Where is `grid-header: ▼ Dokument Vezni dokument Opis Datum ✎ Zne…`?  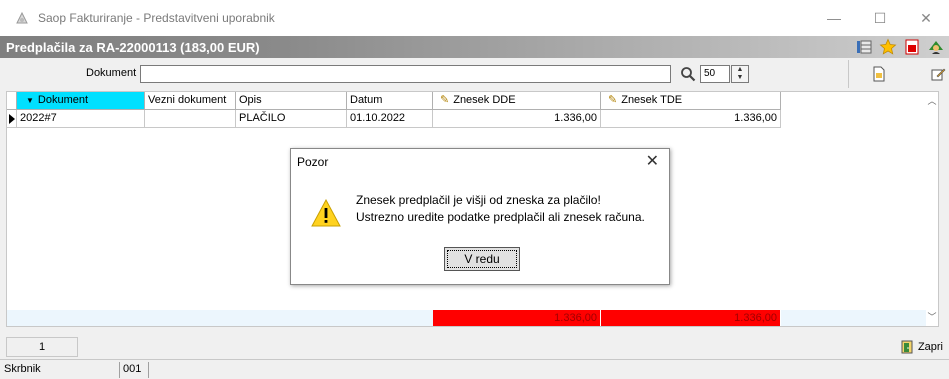
grid-header: ▼ Dokument Vezni dokument Opis Datum ✎ Zne… is located at coordinates (394, 101).